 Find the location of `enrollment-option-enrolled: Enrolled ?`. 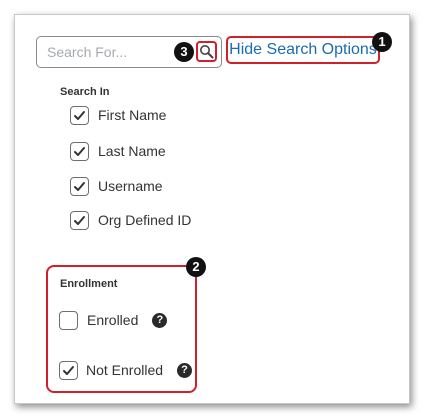

enrollment-option-enrolled: Enrolled ? is located at coordinates (113, 320).